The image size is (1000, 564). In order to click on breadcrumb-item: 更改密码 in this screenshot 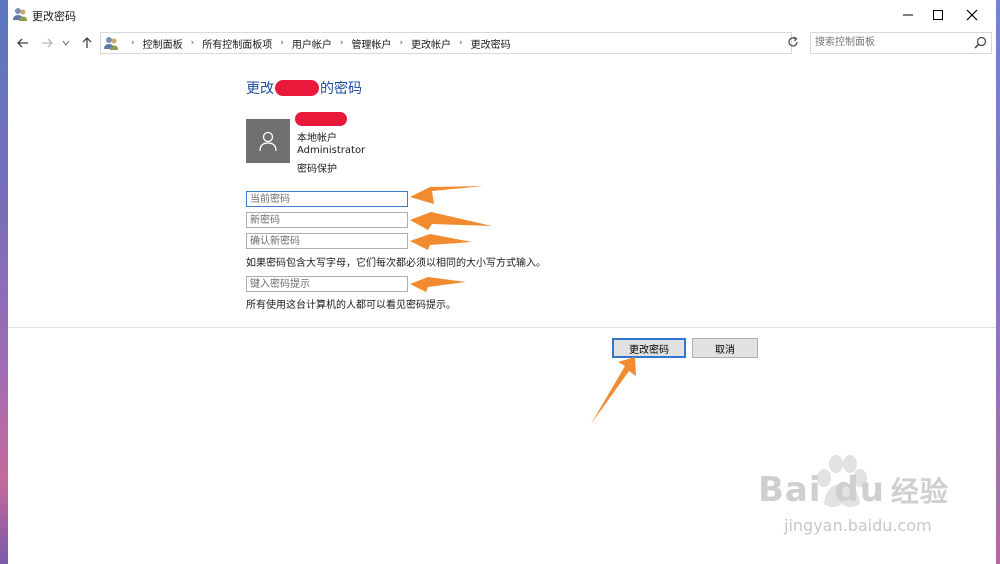, I will do `click(491, 43)`.